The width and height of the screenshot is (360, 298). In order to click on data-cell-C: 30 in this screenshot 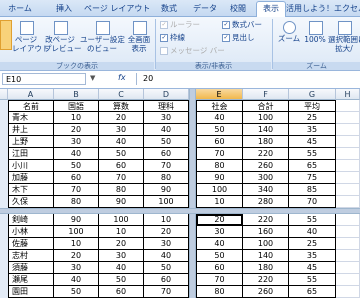, I will do `click(121, 256)`.